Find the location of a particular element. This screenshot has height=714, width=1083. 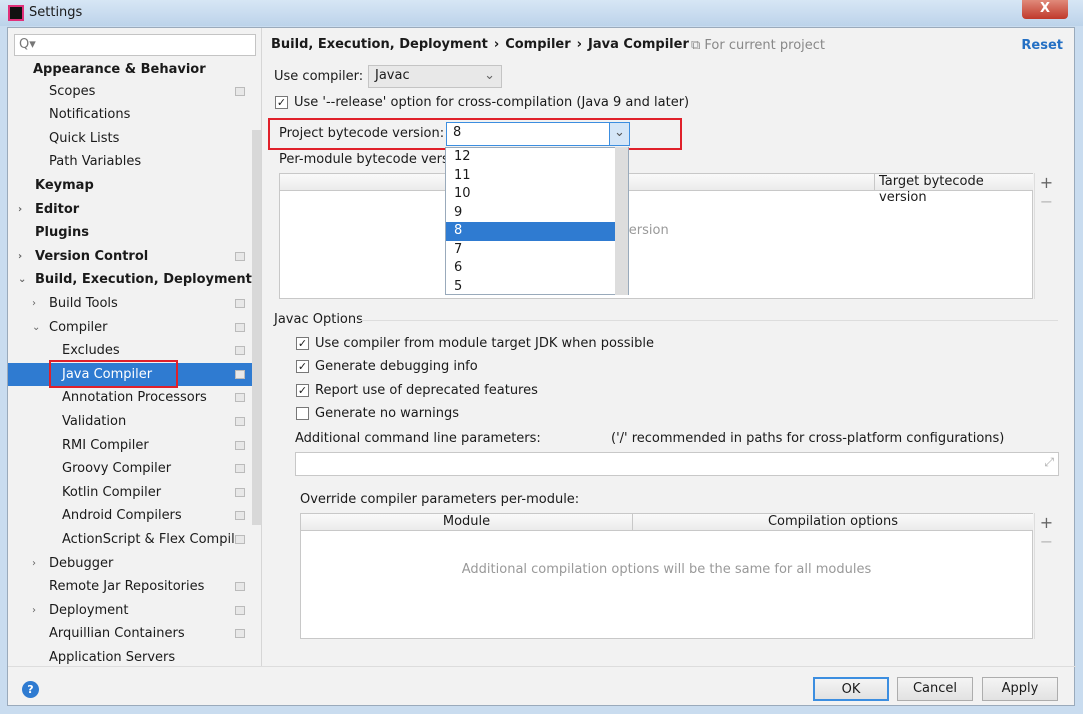

sidebar-item: Kotlin Compiler is located at coordinates (130, 492).